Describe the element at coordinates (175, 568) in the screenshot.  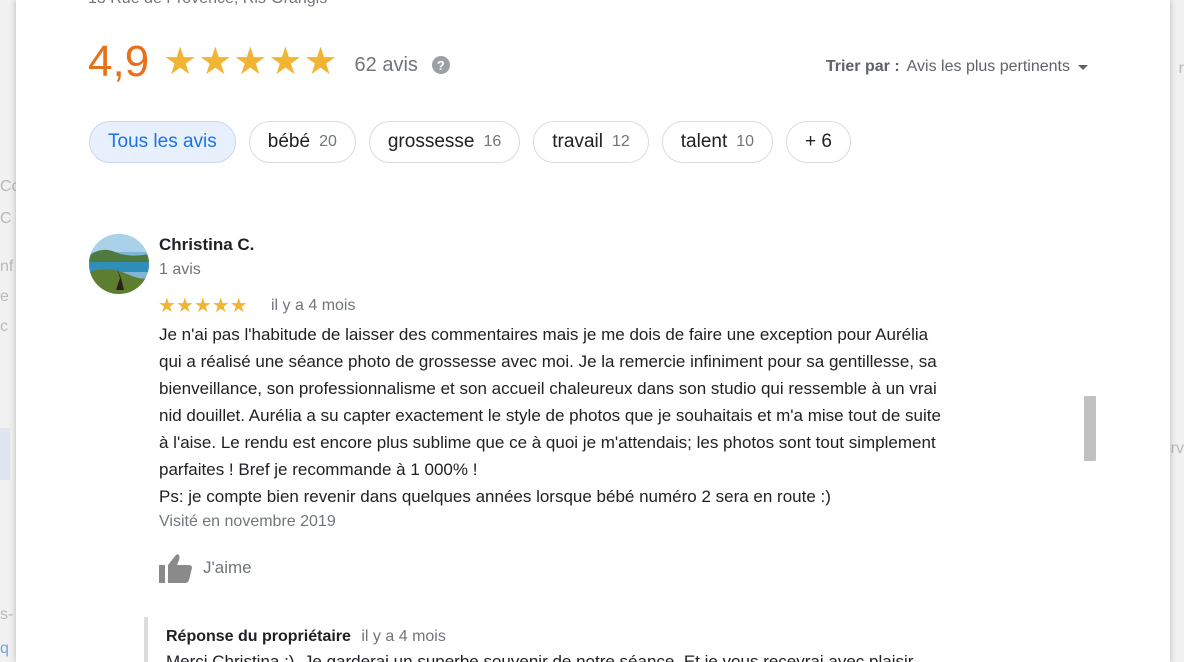
I see `thumbs-up-icon` at that location.